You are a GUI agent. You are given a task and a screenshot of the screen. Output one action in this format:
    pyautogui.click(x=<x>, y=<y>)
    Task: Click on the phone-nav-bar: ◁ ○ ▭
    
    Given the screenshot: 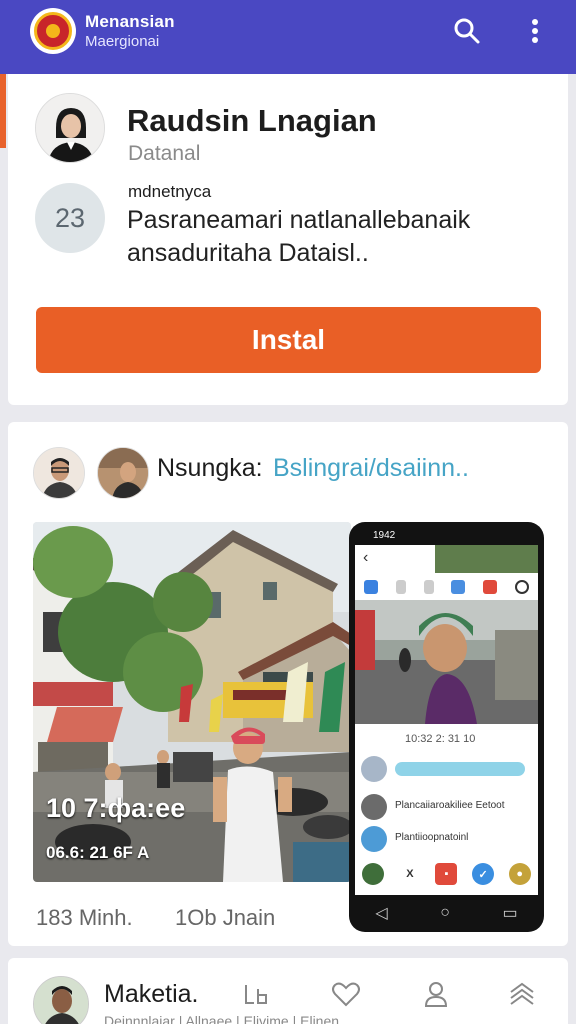 What is the action you would take?
    pyautogui.click(x=446, y=913)
    